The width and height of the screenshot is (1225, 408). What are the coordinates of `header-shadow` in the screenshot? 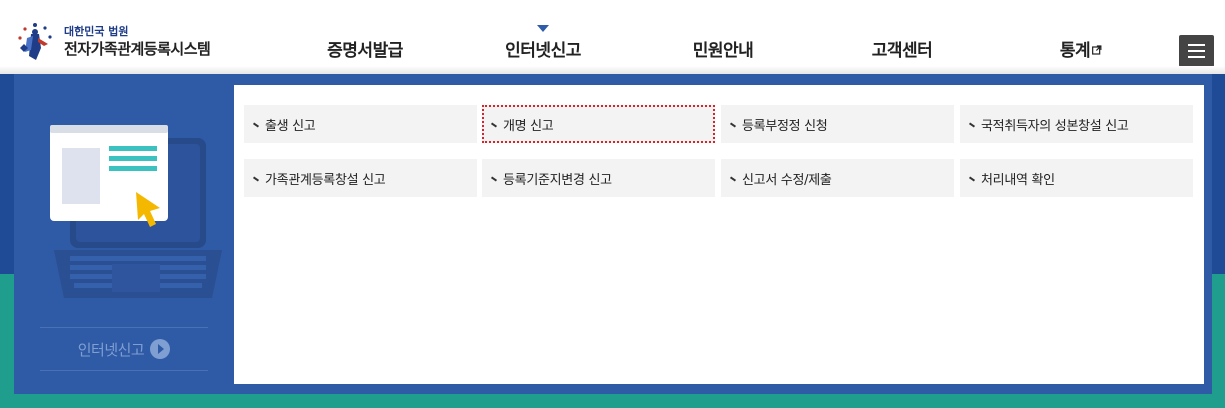 It's located at (612, 70).